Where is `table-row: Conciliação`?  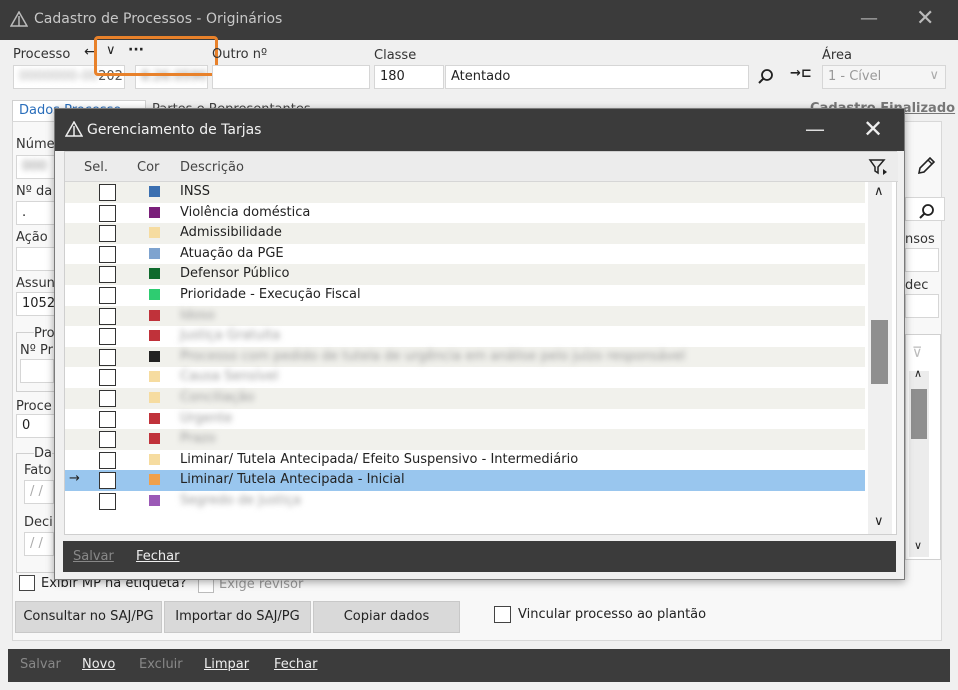
table-row: Conciliação is located at coordinates (465, 398).